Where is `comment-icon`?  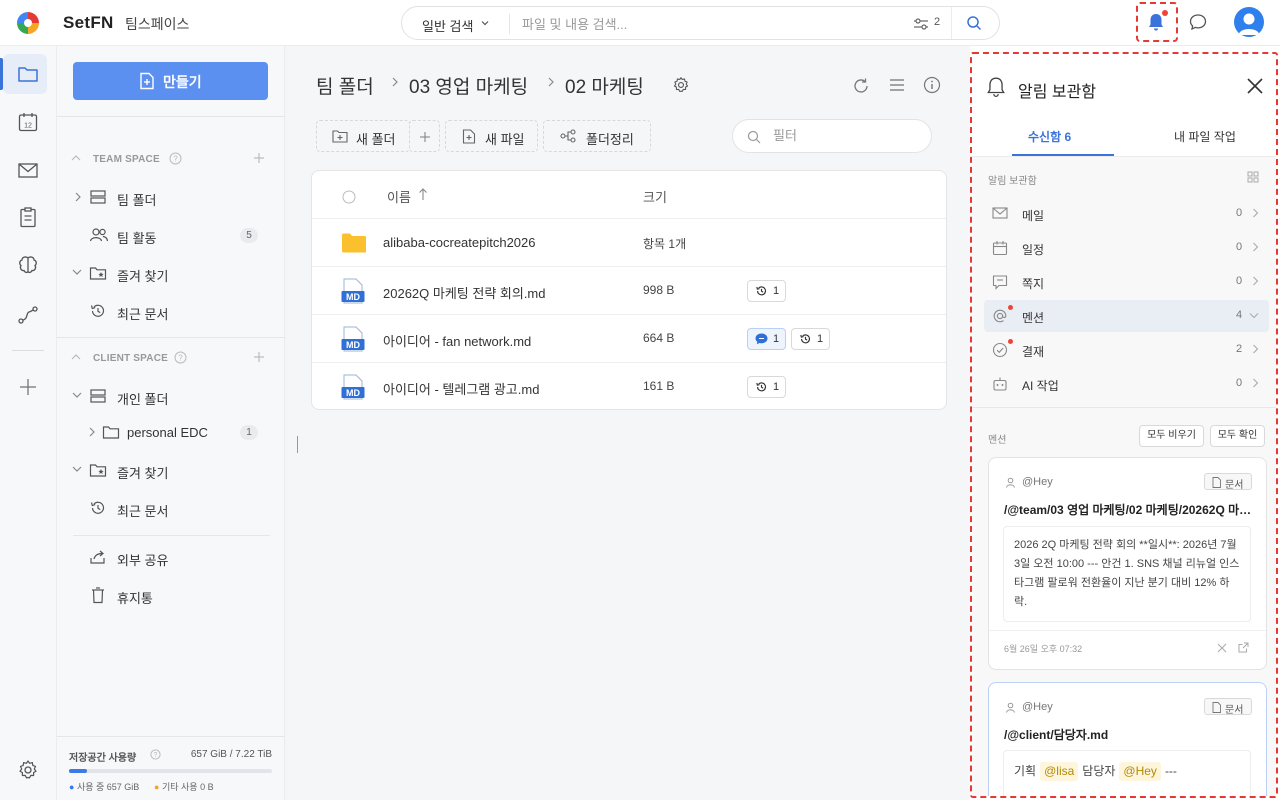
comment-icon is located at coordinates (761, 339).